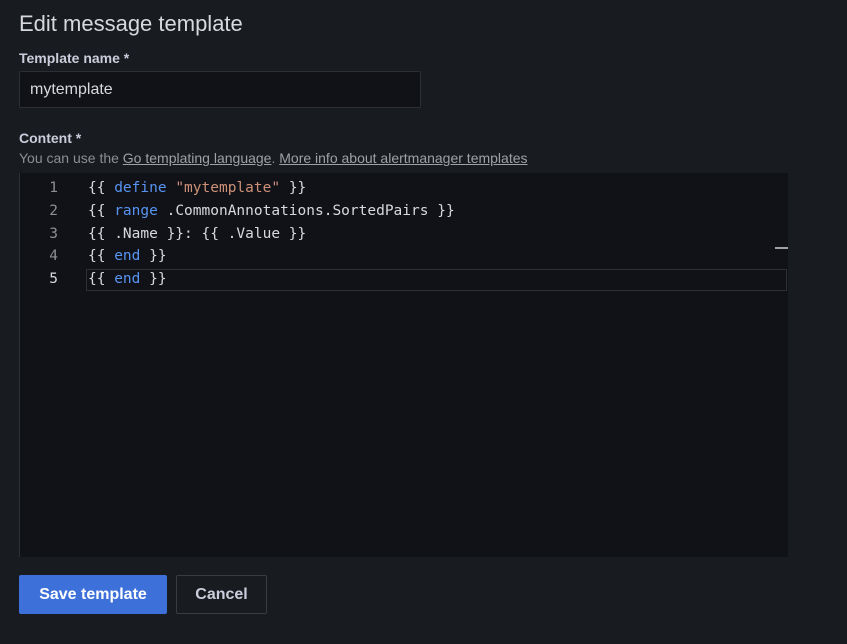 This screenshot has width=847, height=644. I want to click on description-prefix: You can use the, so click(71, 158).